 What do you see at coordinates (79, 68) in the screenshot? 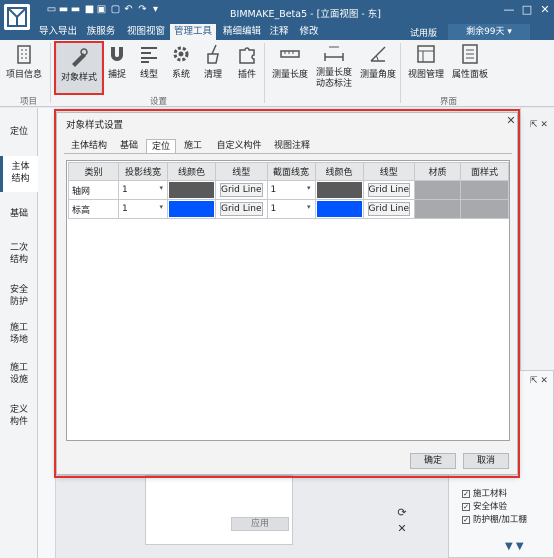
I see `highlight-object-style` at bounding box center [79, 68].